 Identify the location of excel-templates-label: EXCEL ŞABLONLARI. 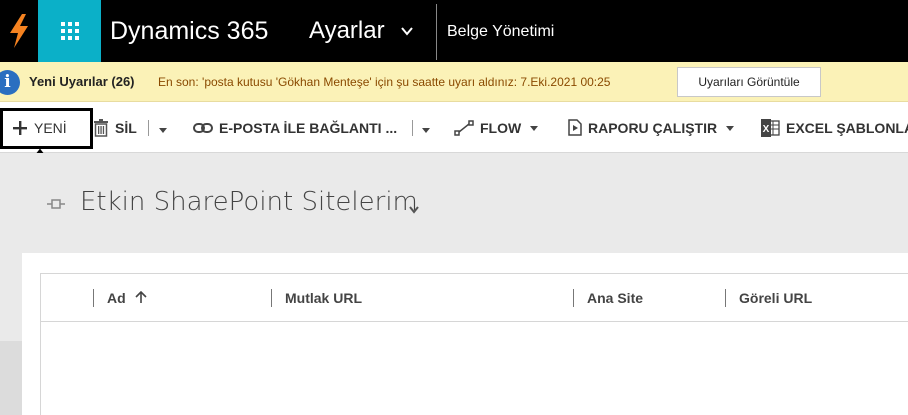
(847, 127).